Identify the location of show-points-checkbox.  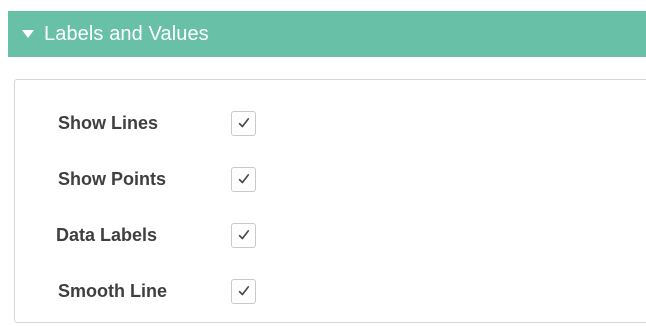
(243, 179).